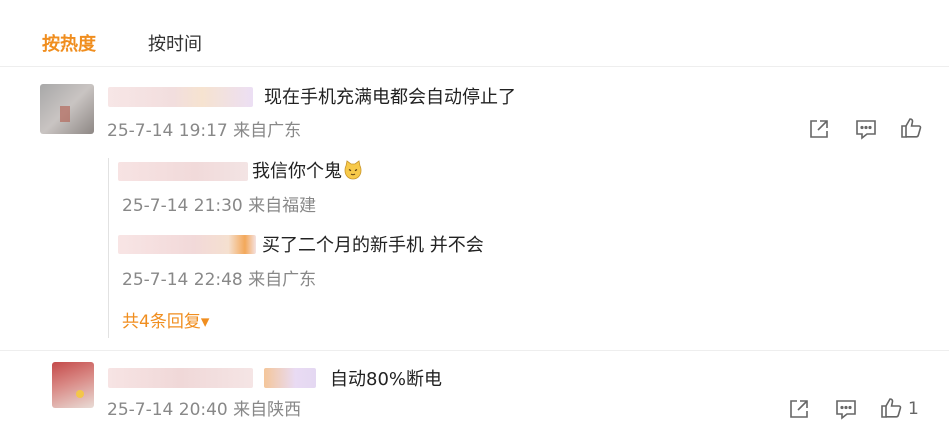  What do you see at coordinates (913, 409) in the screenshot?
I see `like-count: 1` at bounding box center [913, 409].